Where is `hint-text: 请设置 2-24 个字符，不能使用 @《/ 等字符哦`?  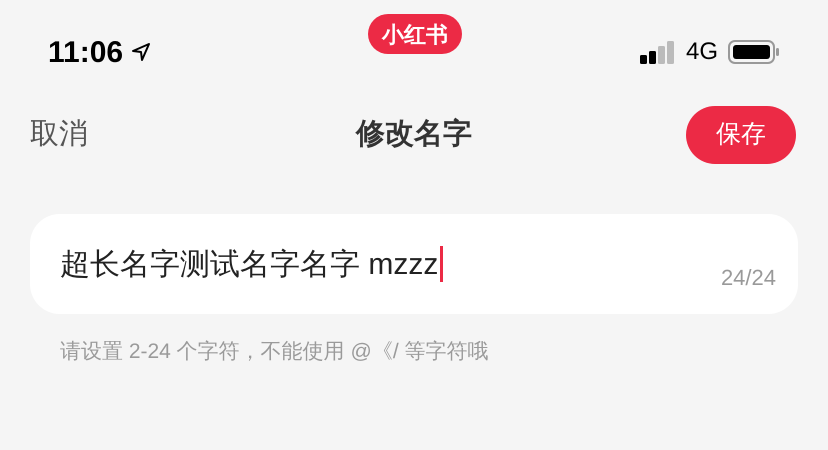
hint-text: 请设置 2-24 个字符，不能使用 @《/ 等字符哦 is located at coordinates (275, 352).